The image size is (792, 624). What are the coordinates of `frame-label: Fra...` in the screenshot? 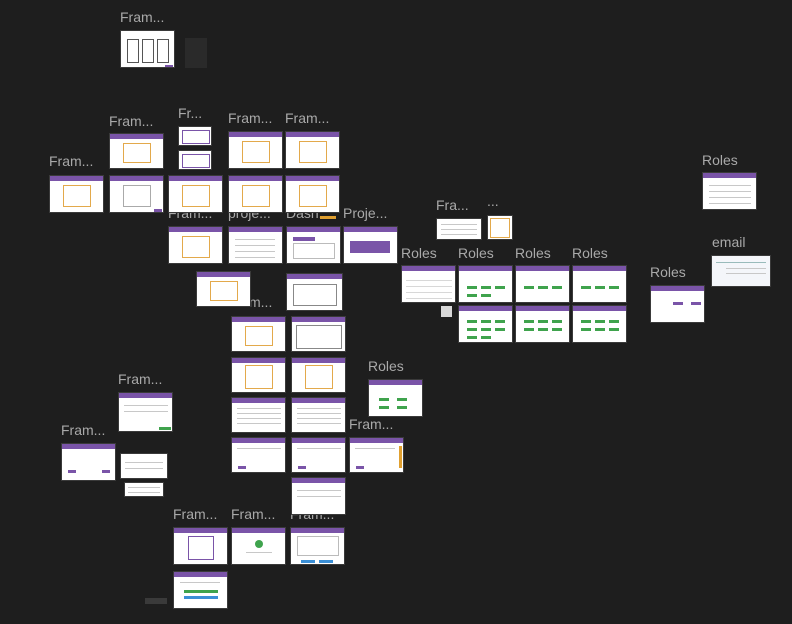 It's located at (452, 205).